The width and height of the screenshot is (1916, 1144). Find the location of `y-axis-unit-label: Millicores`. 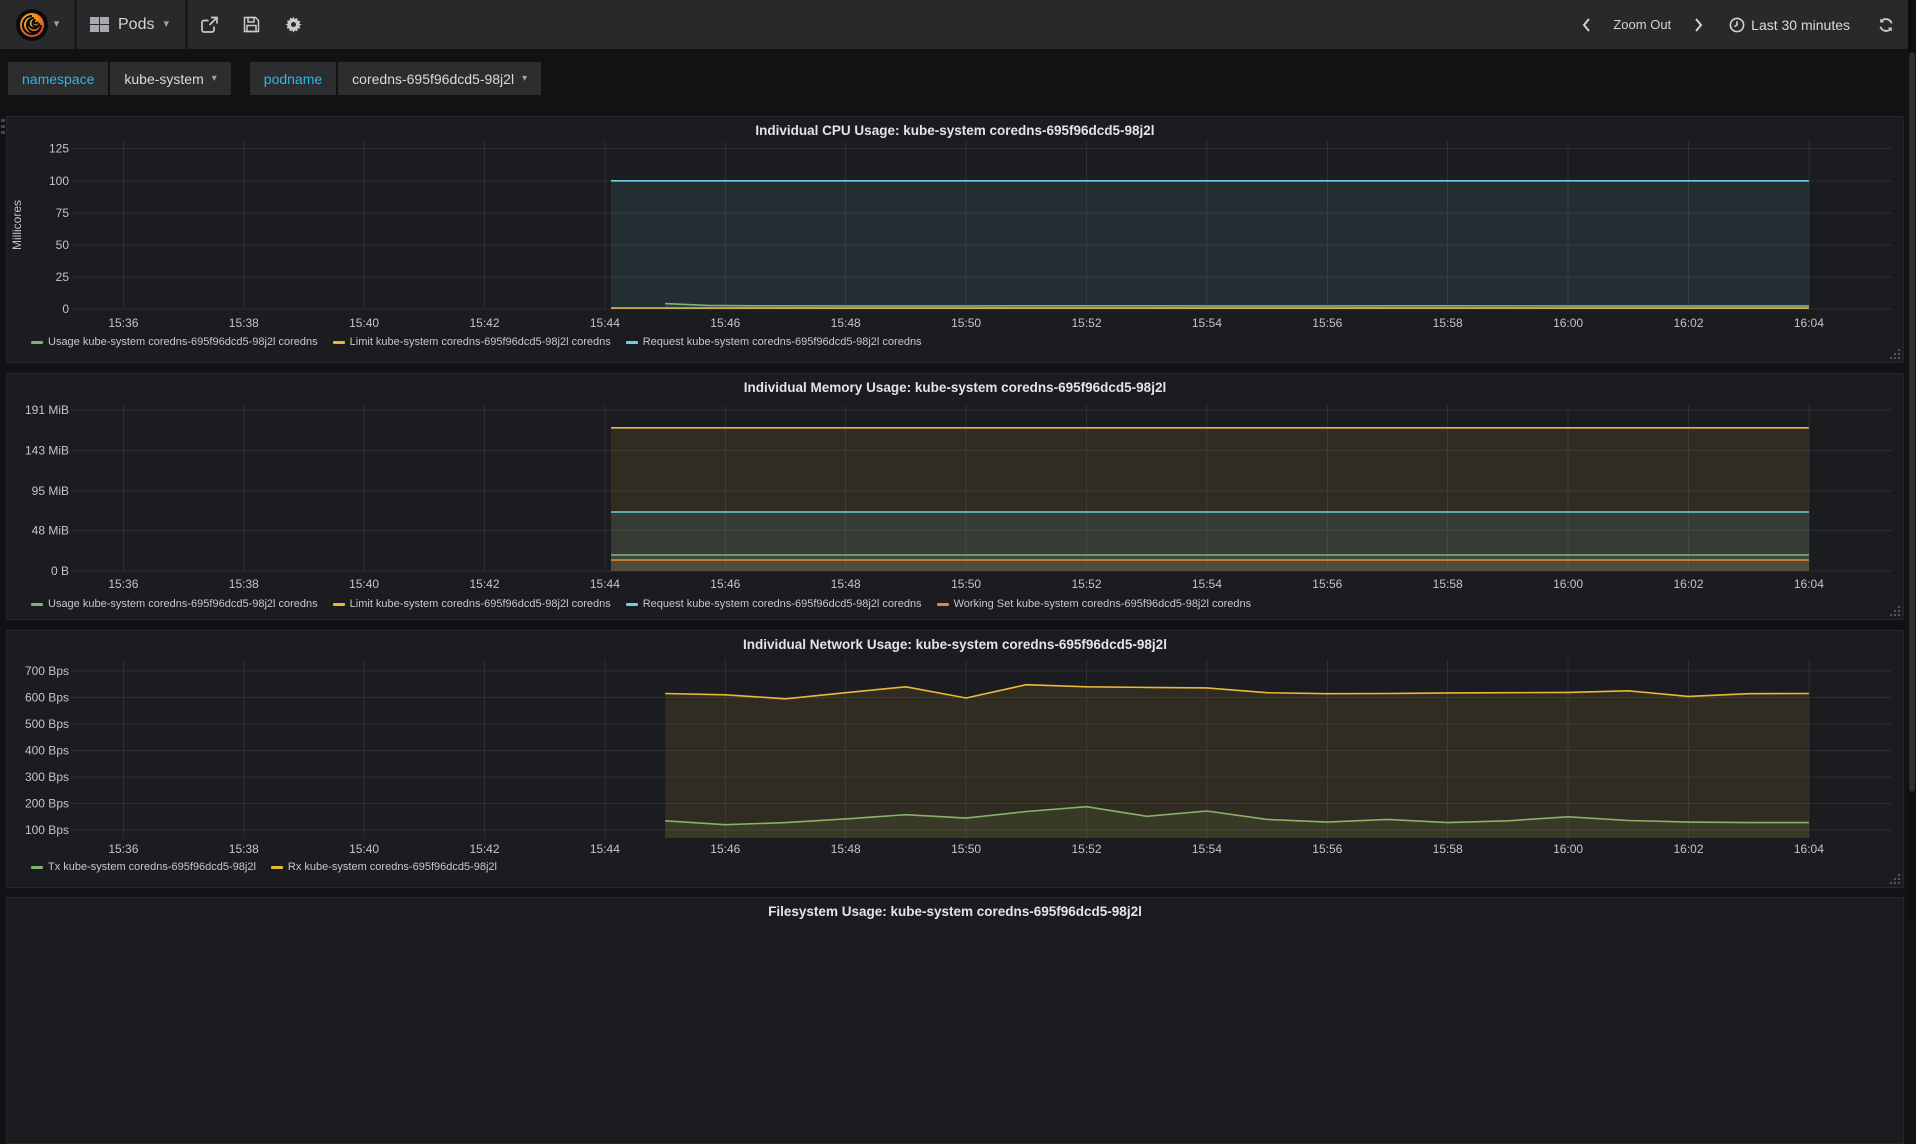

y-axis-unit-label: Millicores is located at coordinates (17, 225).